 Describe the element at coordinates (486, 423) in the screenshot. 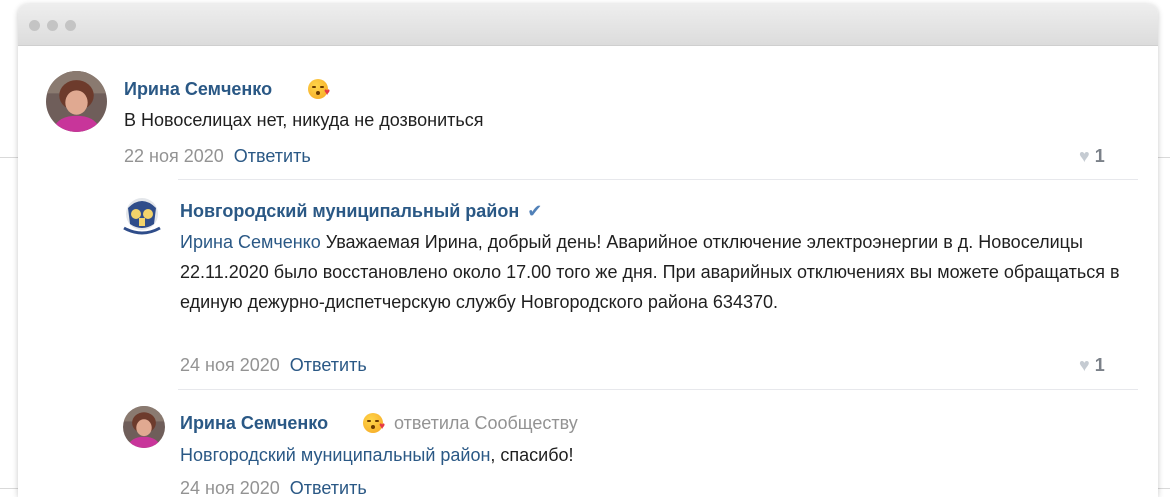

I see `replied-to-label: ответила Сообществу` at that location.